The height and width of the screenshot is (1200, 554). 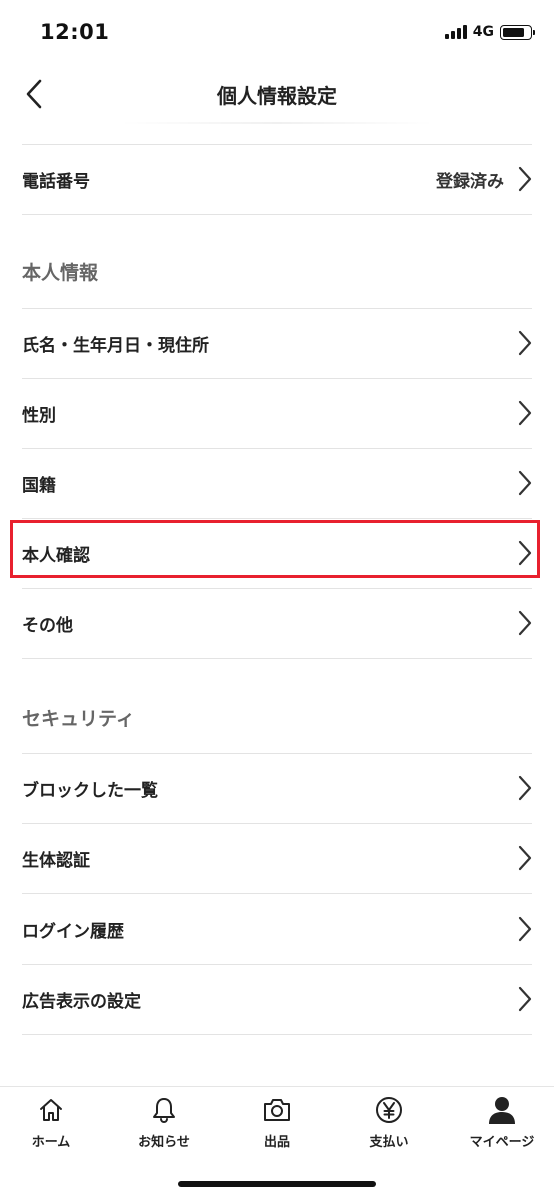 I want to click on tab-sell: 出品, so click(x=277, y=1122).